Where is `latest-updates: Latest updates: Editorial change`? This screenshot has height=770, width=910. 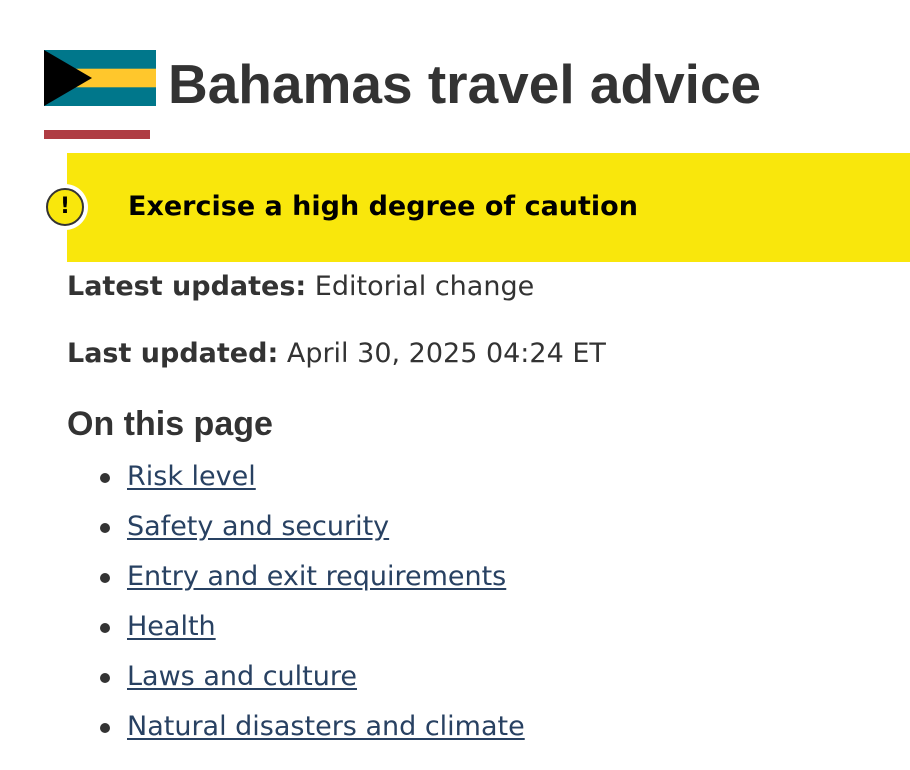
latest-updates: Latest updates: Editorial change is located at coordinates (300, 287).